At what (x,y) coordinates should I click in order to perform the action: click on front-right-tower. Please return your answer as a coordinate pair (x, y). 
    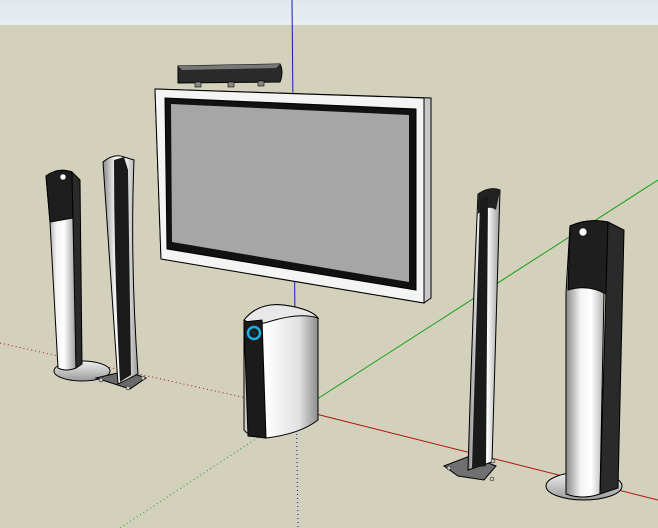
    Looking at the image, I should click on (471, 335).